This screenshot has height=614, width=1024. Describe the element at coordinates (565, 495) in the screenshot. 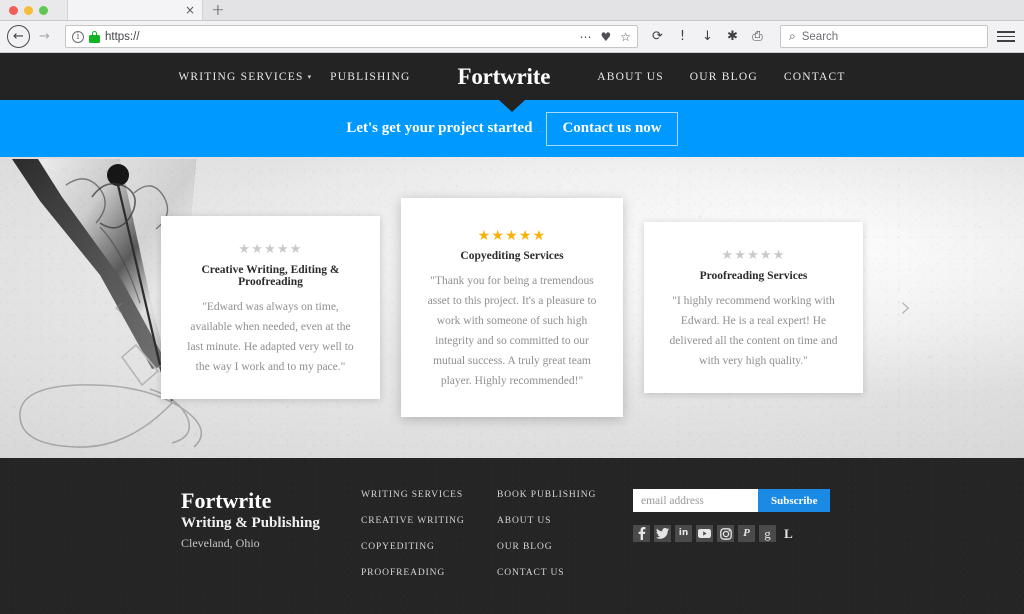

I see `footer-link-book-publishing: BOOK PUBLISHING` at that location.